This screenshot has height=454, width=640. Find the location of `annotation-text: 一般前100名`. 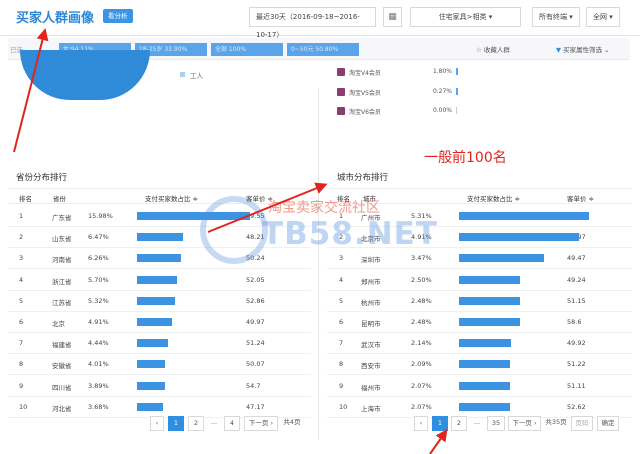

annotation-text: 一般前100名 is located at coordinates (465, 158).